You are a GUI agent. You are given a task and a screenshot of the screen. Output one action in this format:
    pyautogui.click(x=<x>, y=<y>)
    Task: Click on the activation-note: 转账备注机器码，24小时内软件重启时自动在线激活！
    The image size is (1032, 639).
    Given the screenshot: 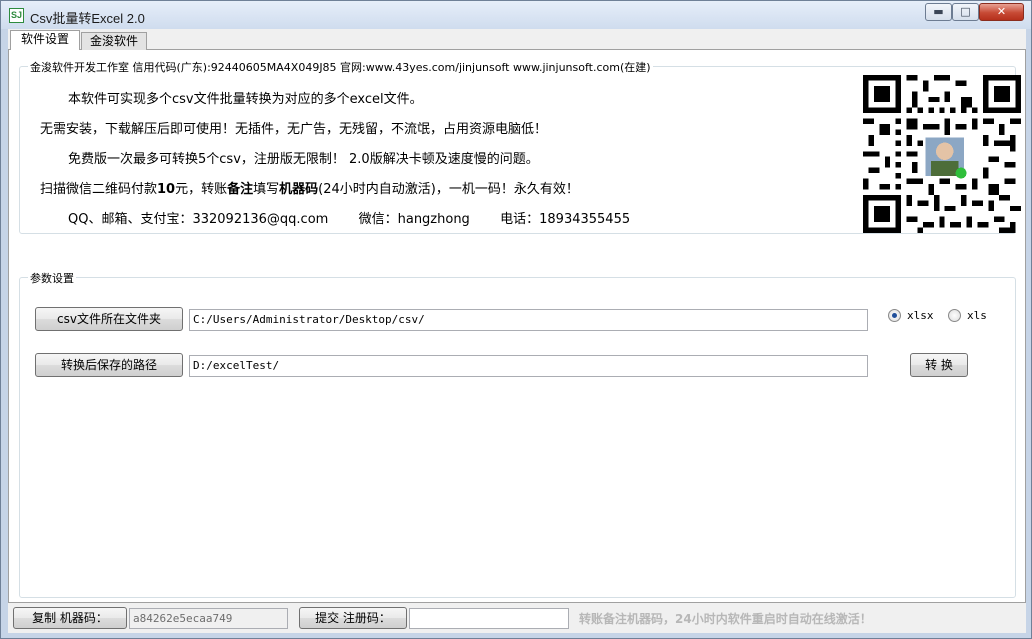 What is the action you would take?
    pyautogui.click(x=725, y=619)
    